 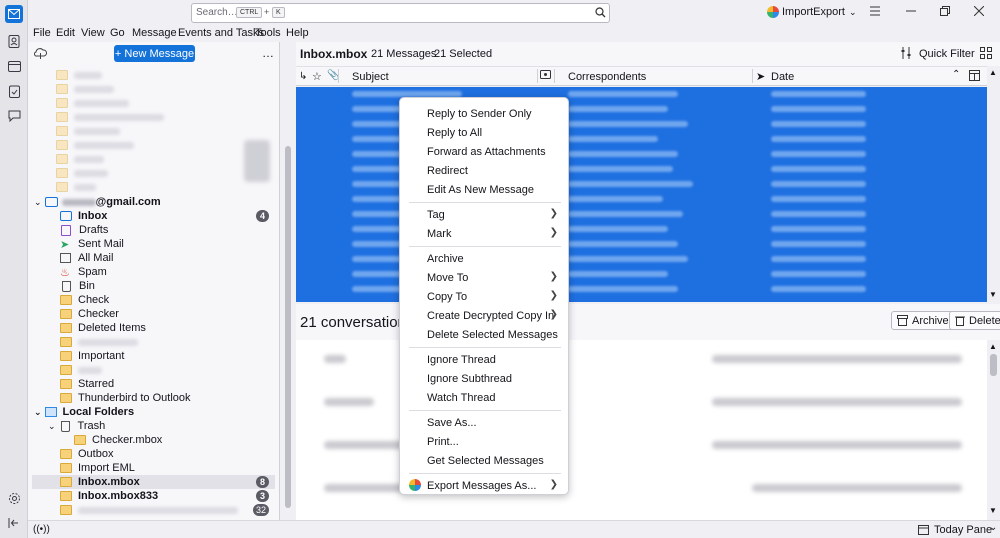 What do you see at coordinates (947, 54) in the screenshot?
I see `quick-filter-button: Quick Filter` at bounding box center [947, 54].